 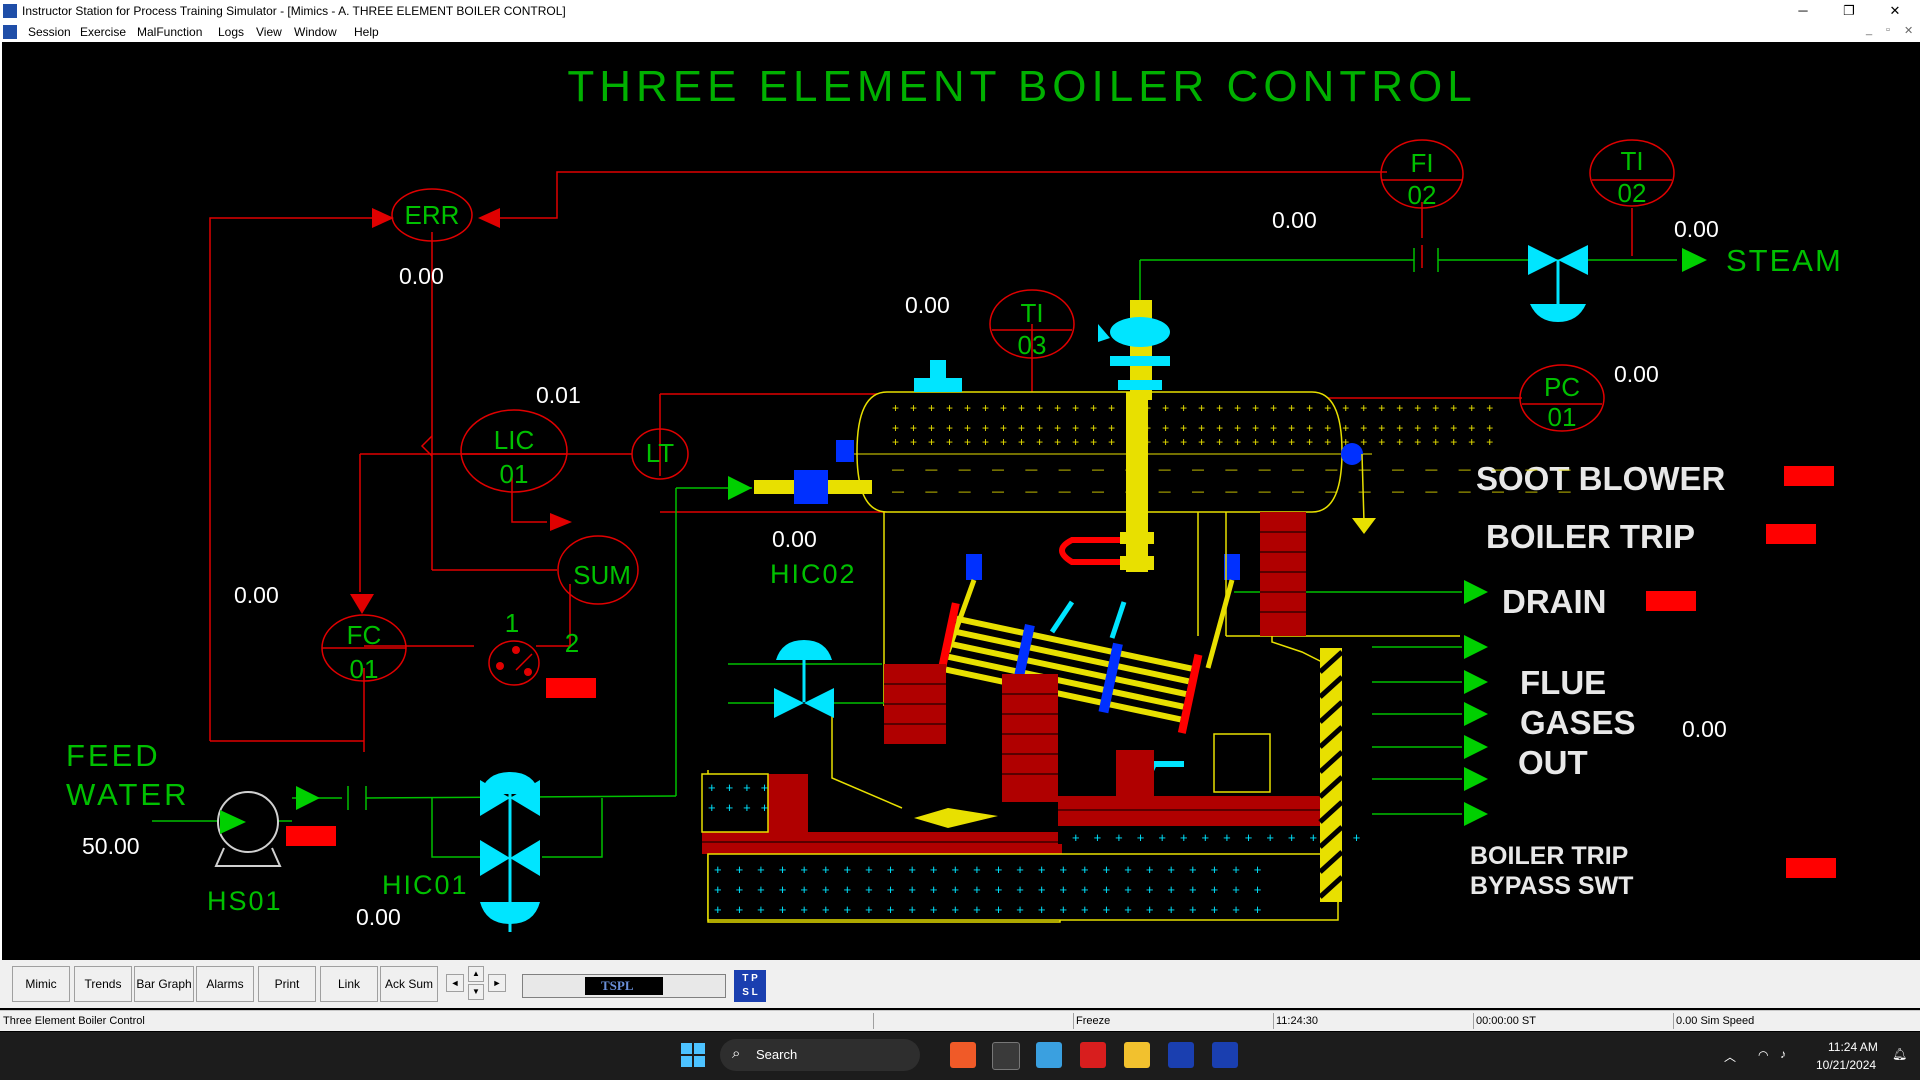 I want to click on steam-value: 0.00, so click(x=1696, y=229).